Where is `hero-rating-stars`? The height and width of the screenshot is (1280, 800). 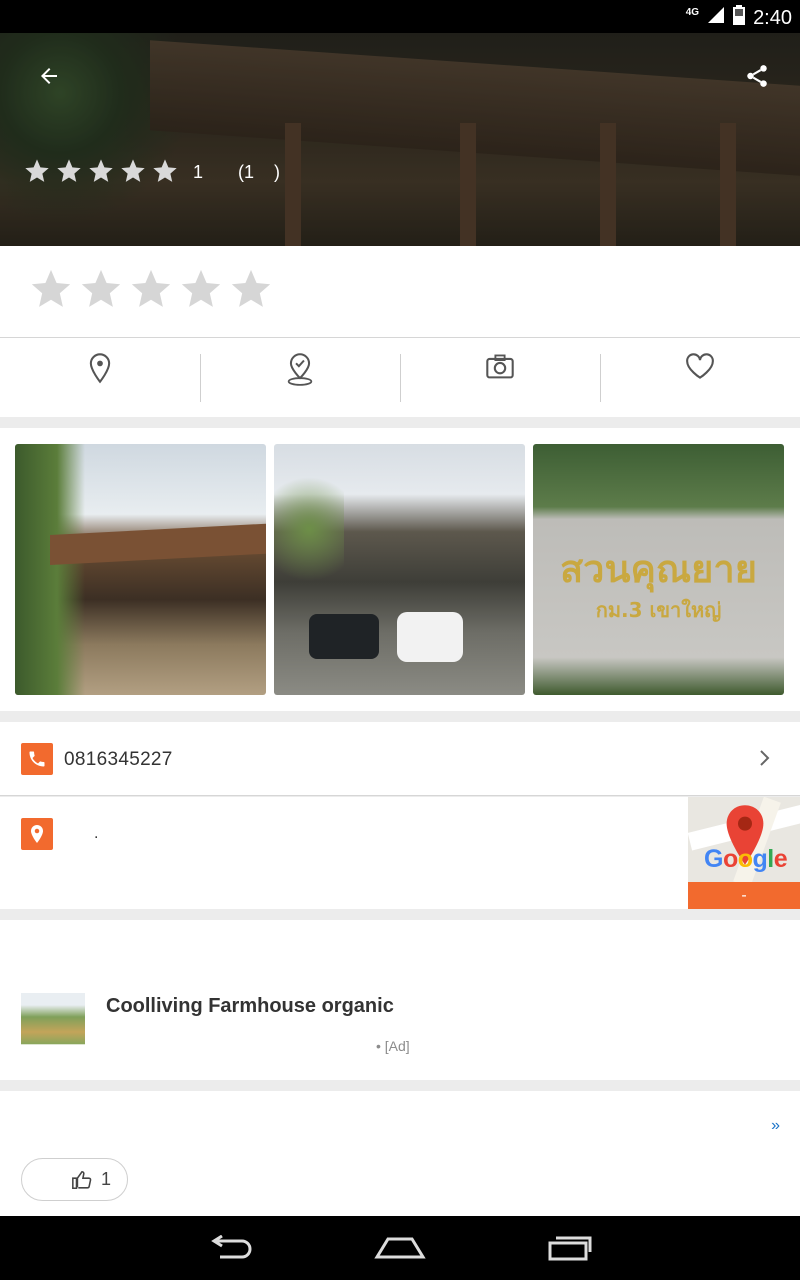
hero-rating-stars is located at coordinates (101, 171).